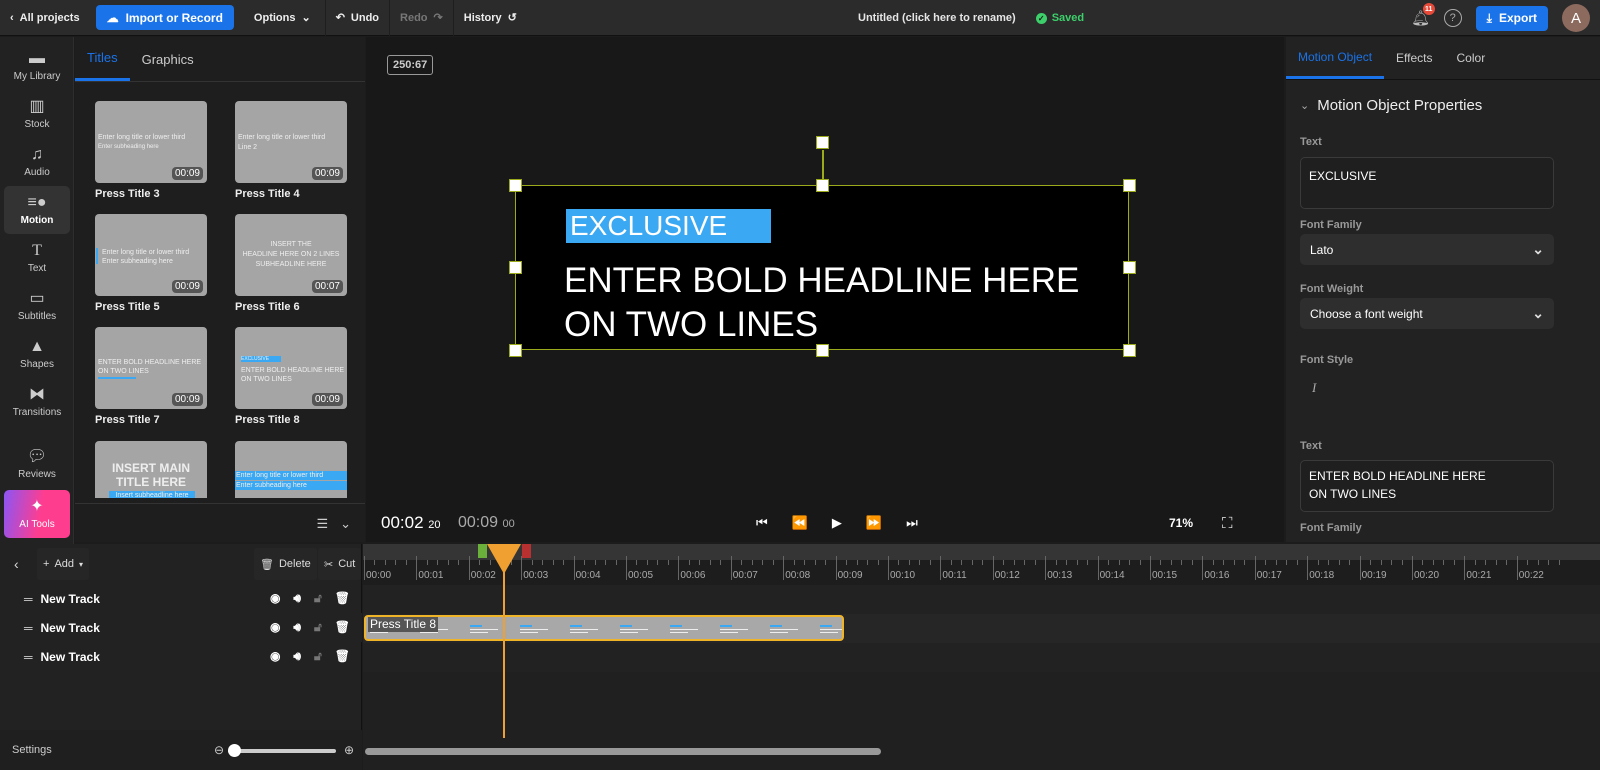  Describe the element at coordinates (45, 18) in the screenshot. I see `all-projects-link: ‹ All projects` at that location.